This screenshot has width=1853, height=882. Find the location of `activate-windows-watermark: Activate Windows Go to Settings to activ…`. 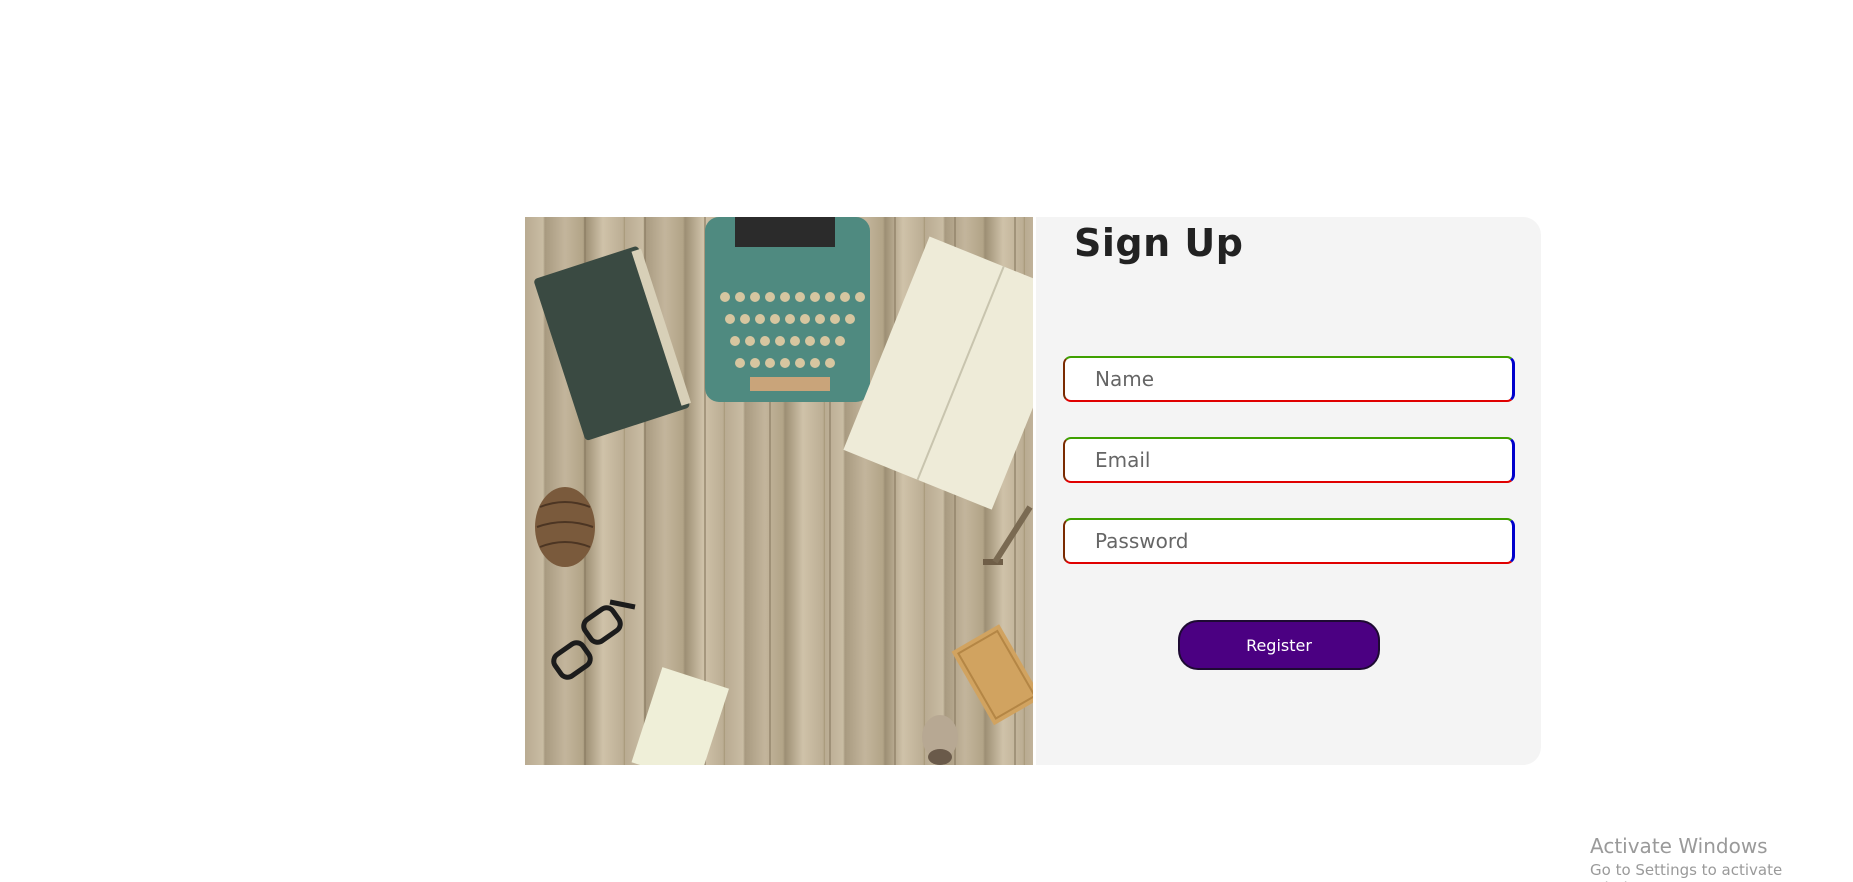

activate-windows-watermark: Activate Windows Go to Settings to activ… is located at coordinates (1721, 858).